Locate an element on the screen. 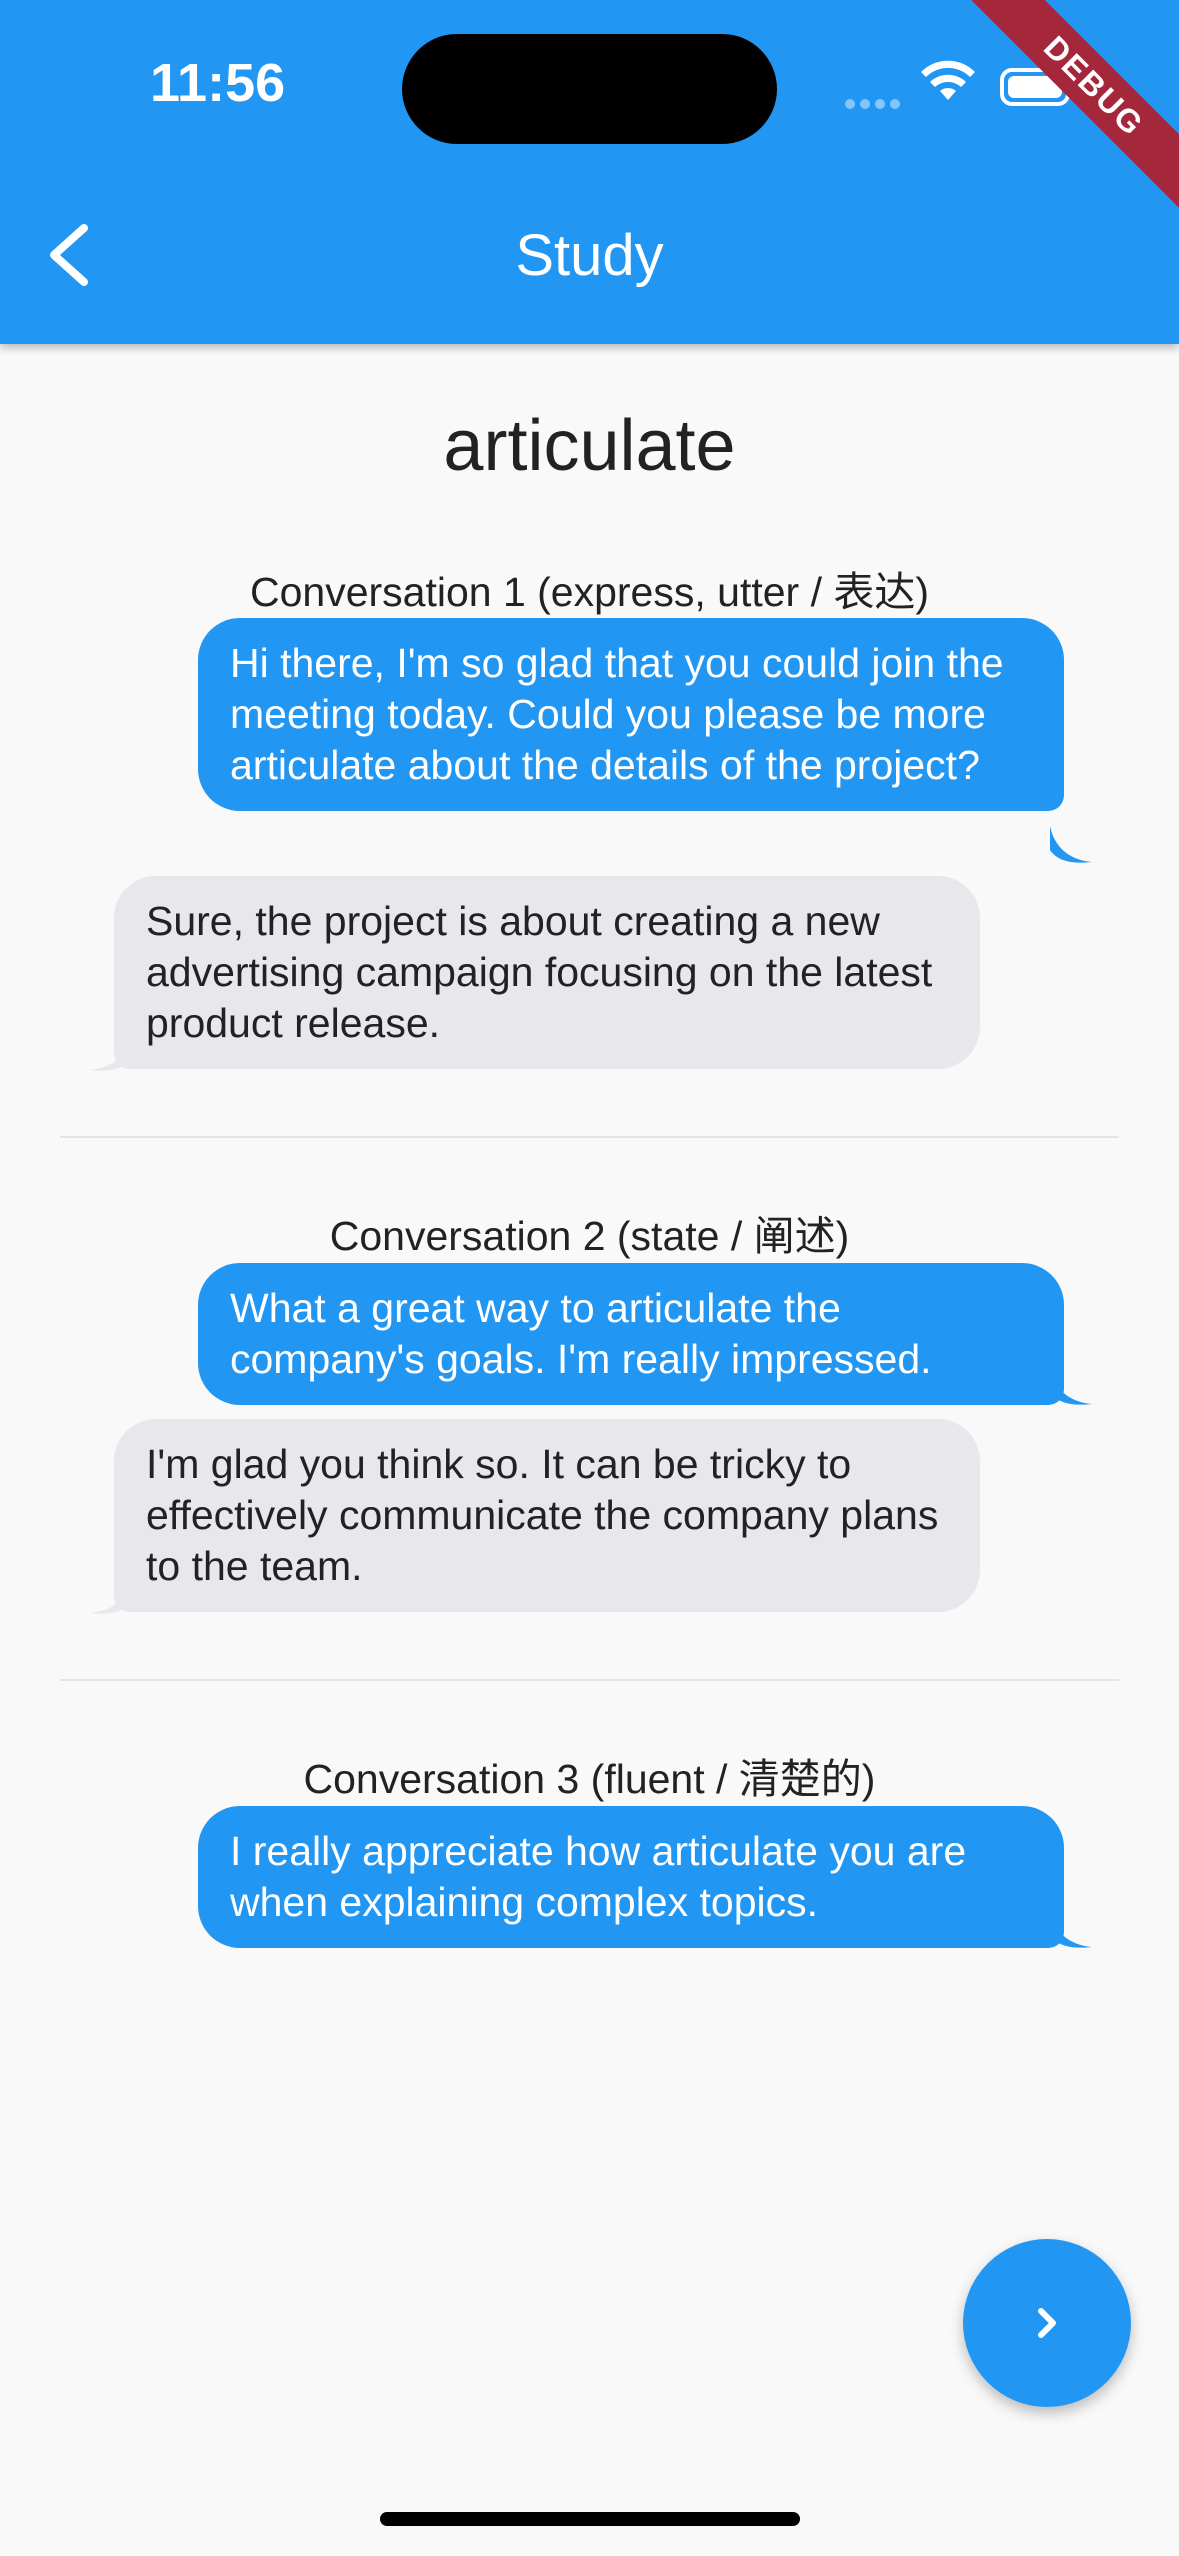 This screenshot has height=2556, width=1179. page-title: Study is located at coordinates (589, 255).